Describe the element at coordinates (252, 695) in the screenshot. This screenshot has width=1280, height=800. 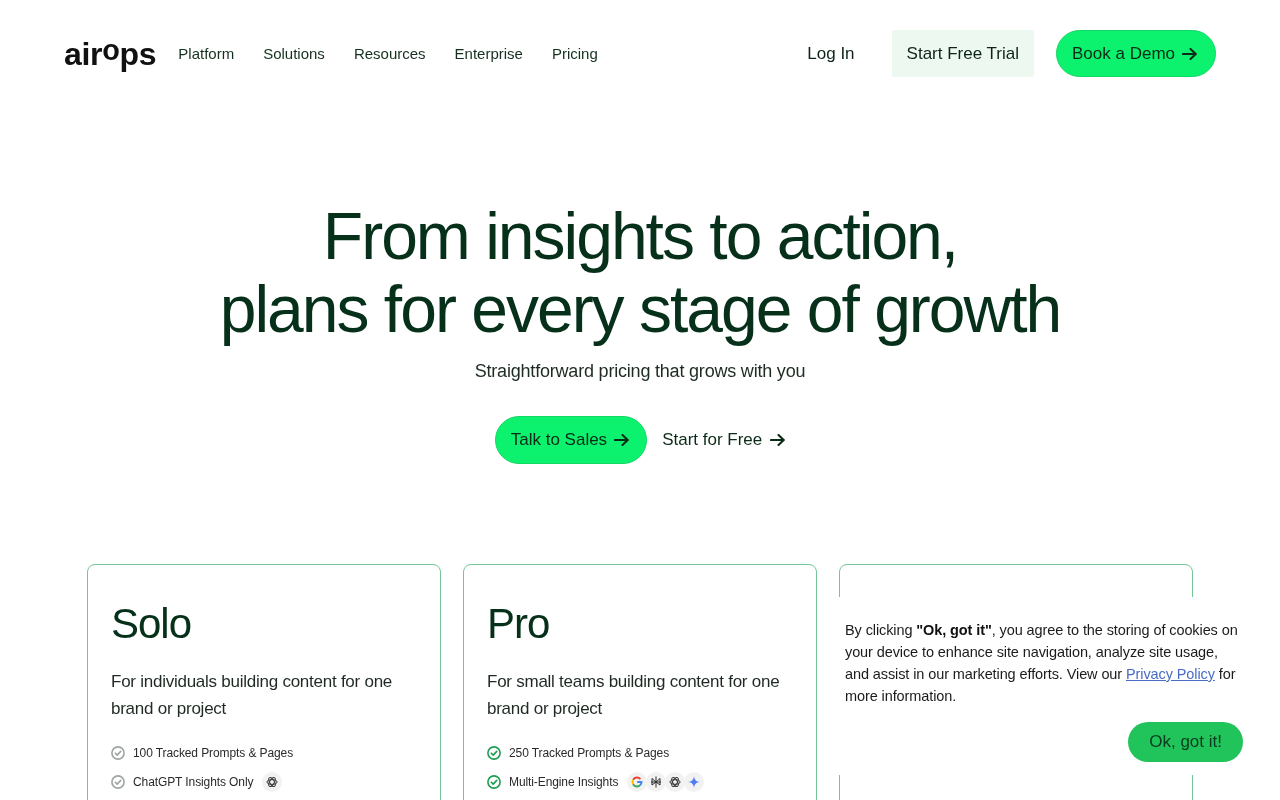
I see `plan-description: For individuals building content for one brand or project` at that location.